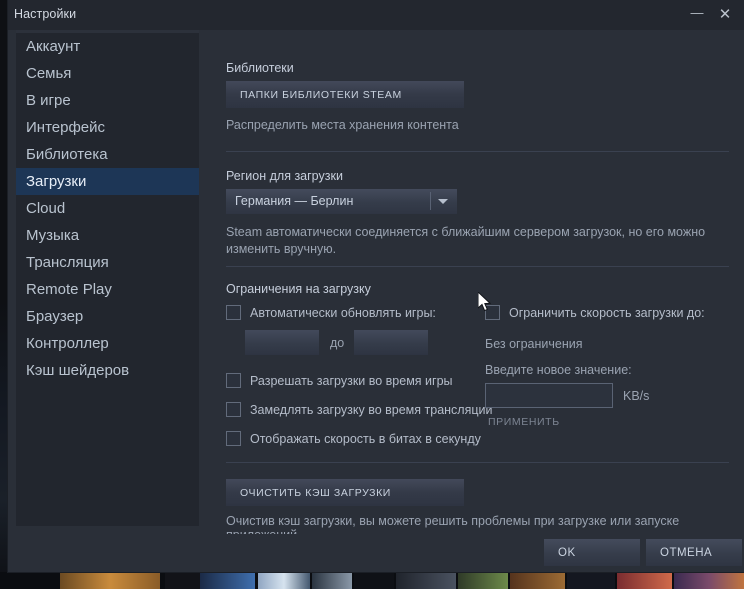  What do you see at coordinates (391, 342) in the screenshot?
I see `auto-update-time-to-select` at bounding box center [391, 342].